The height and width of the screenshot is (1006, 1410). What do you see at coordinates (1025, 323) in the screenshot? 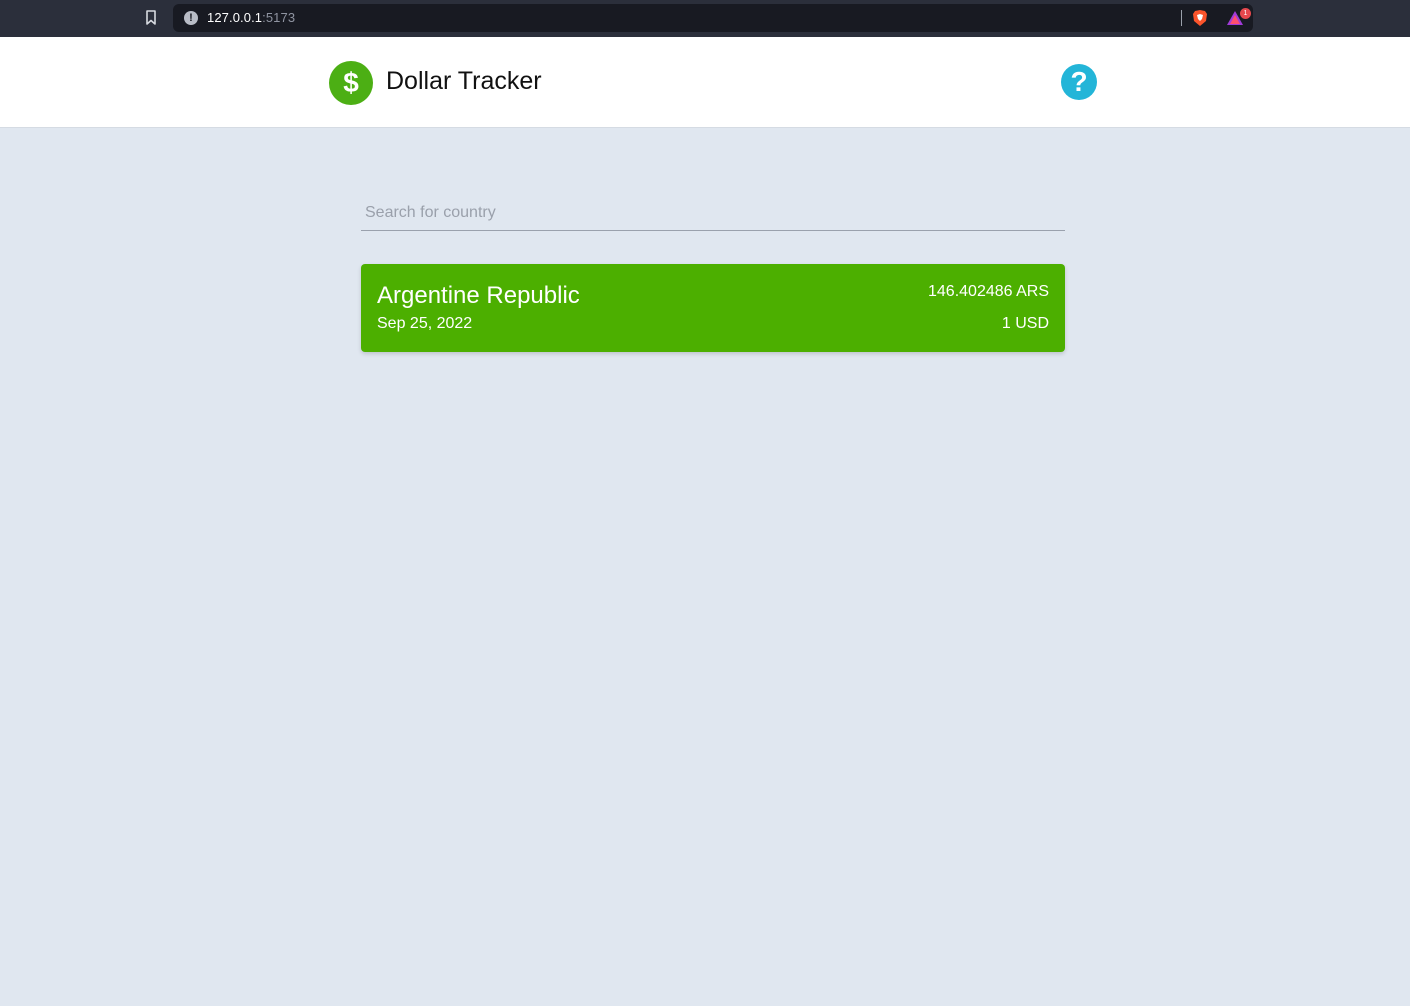
I see `card-base-amount: 1 USD` at bounding box center [1025, 323].